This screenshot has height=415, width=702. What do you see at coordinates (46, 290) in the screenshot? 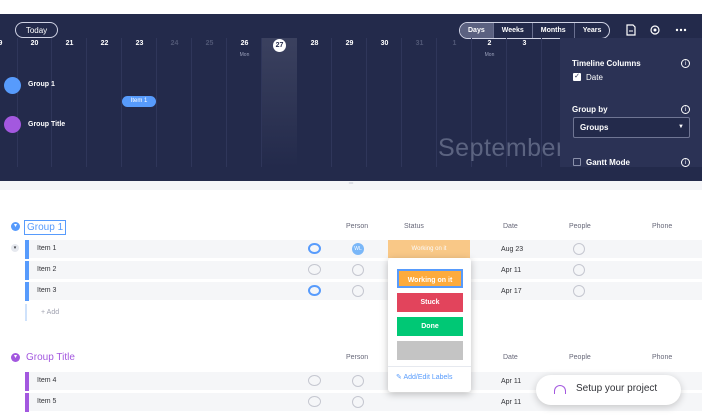
I see `item-name: Item 3` at bounding box center [46, 290].